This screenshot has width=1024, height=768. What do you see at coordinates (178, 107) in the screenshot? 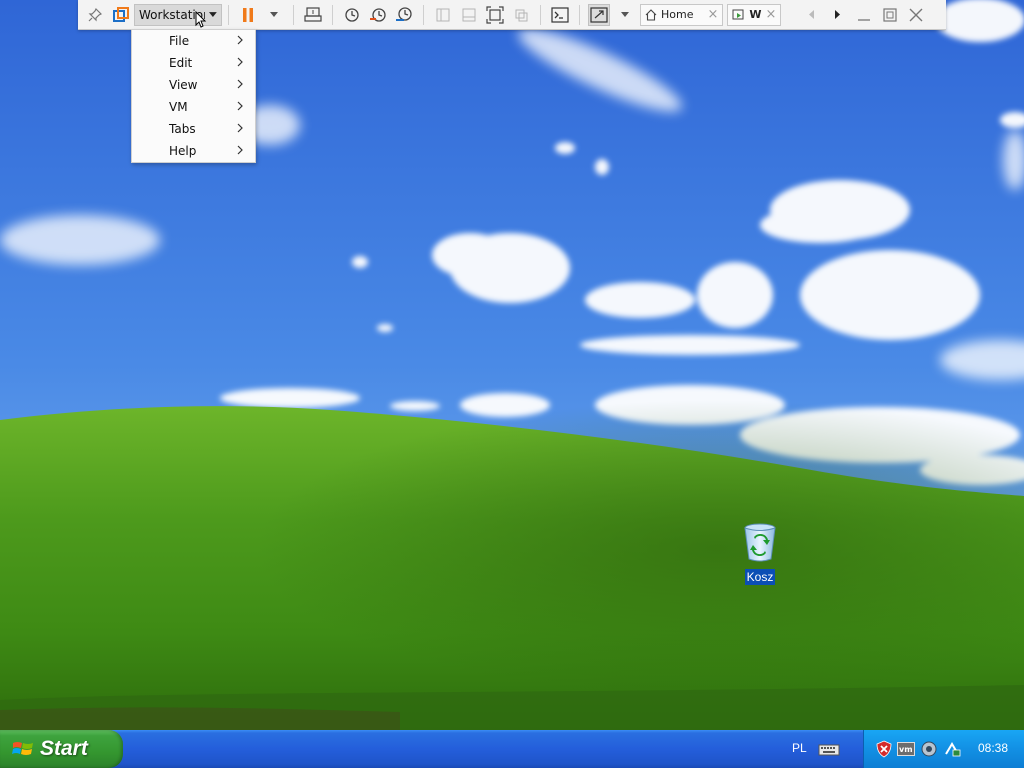
I see `menu-item-label: VM` at bounding box center [178, 107].